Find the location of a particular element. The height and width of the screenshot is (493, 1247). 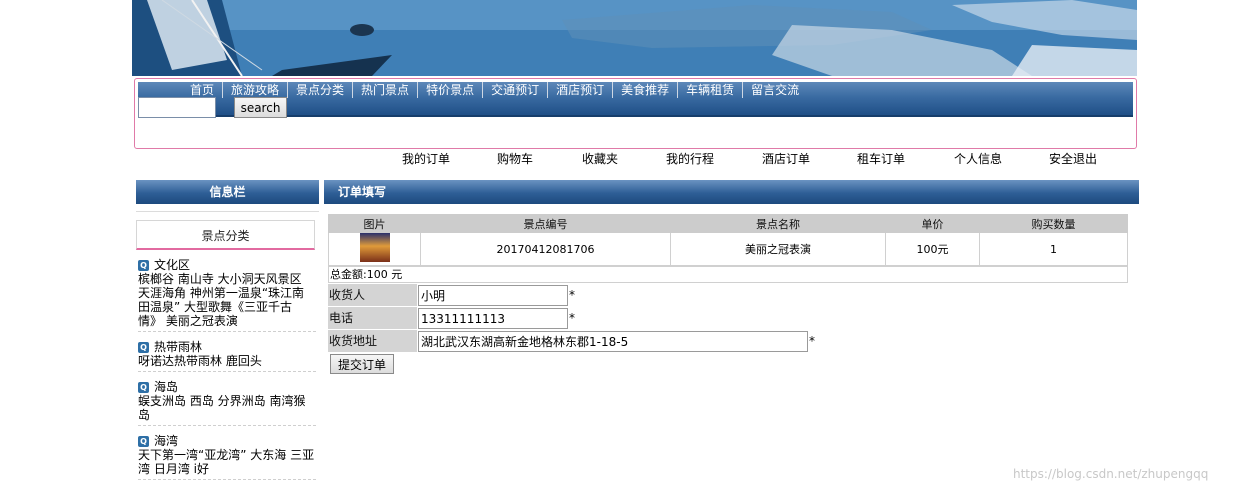

region-rainforest: Q 热带雨林 呀诺达热带雨林 鹿回头 is located at coordinates (227, 356).